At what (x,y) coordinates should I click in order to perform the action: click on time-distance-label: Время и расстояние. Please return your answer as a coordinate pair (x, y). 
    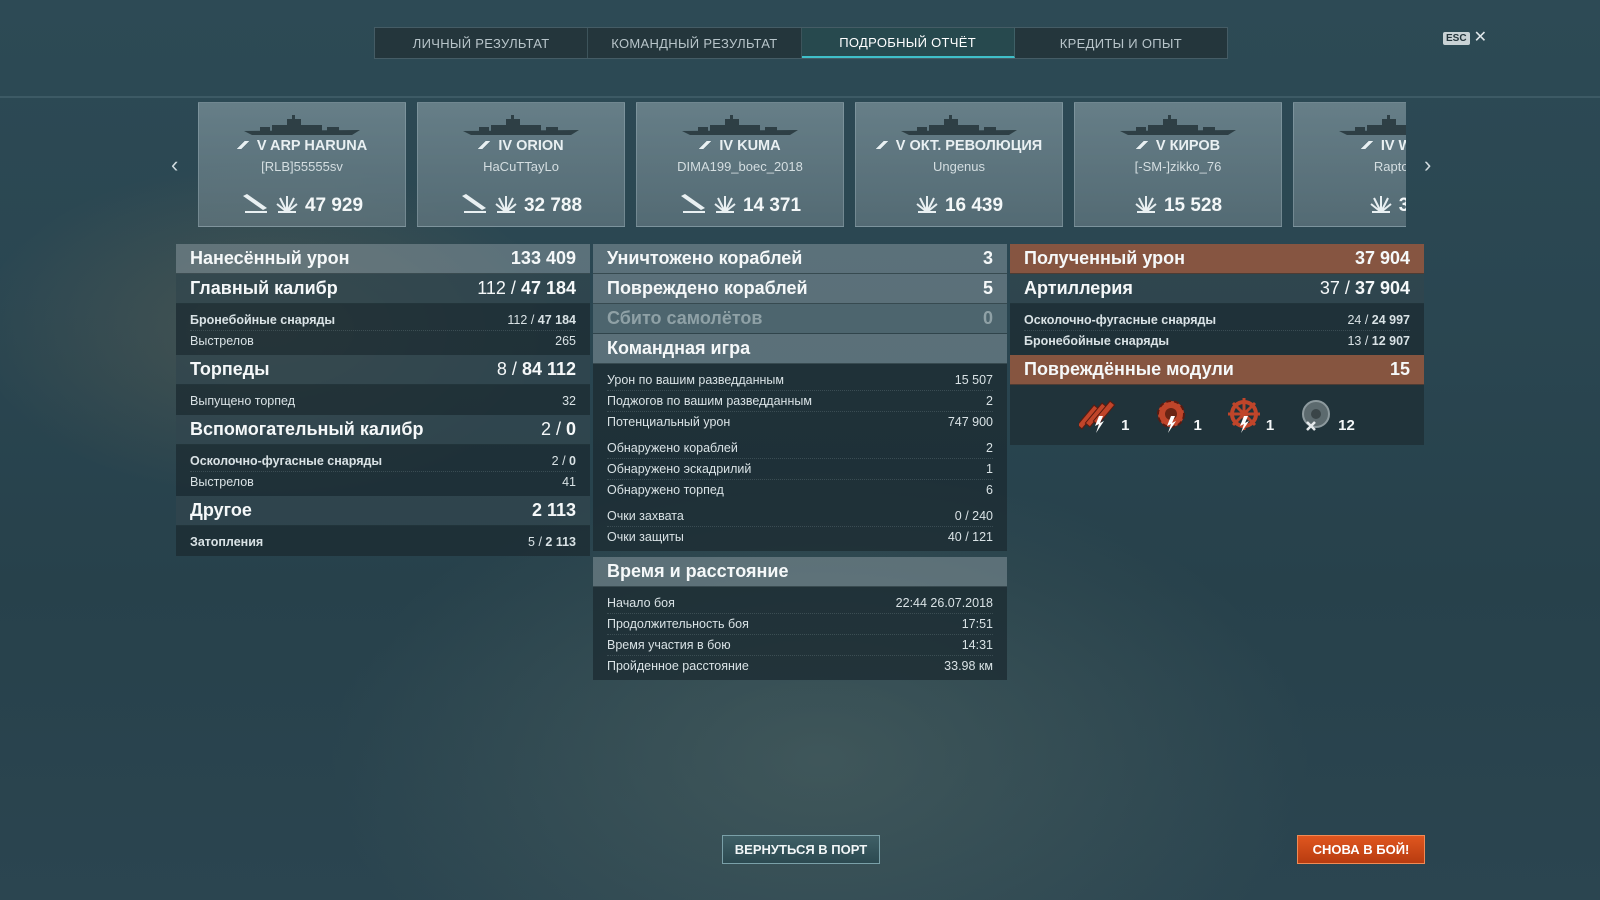
    Looking at the image, I should click on (698, 571).